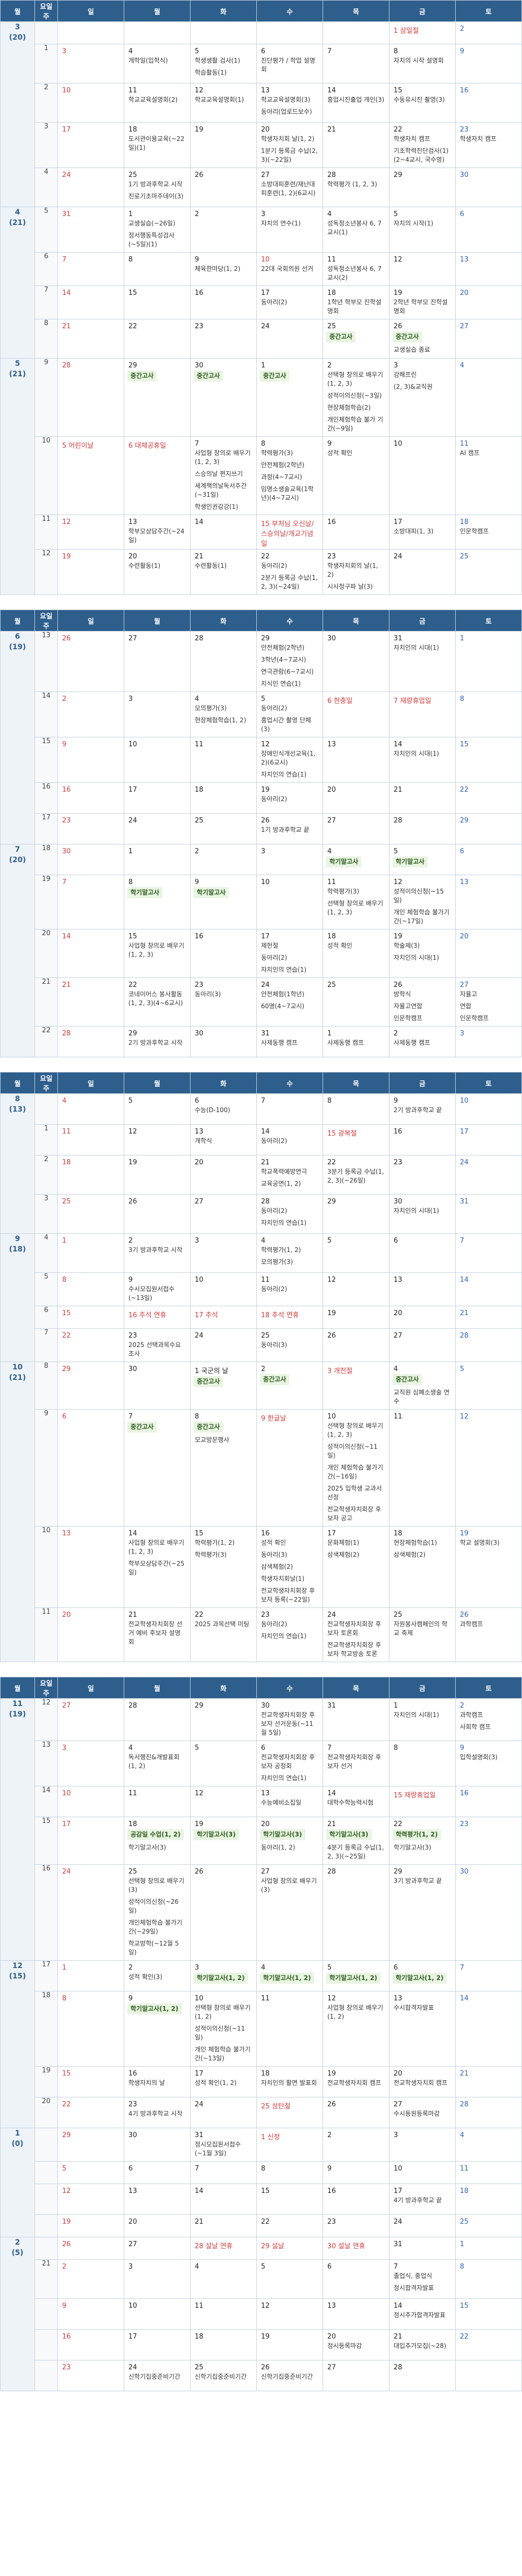 Image resolution: width=522 pixels, height=2576 pixels. What do you see at coordinates (223, 339) in the screenshot?
I see `day-cell: 23` at bounding box center [223, 339].